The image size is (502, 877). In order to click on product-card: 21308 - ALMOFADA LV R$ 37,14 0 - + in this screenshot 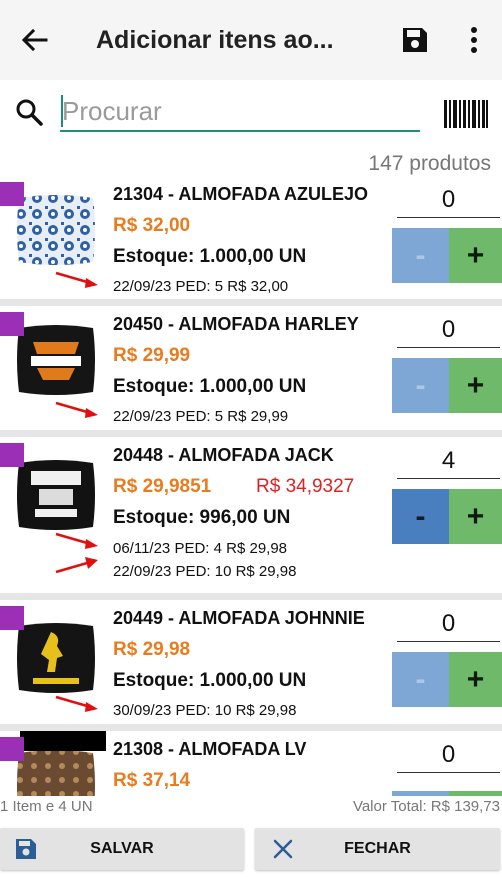, I will do `click(251, 763)`.